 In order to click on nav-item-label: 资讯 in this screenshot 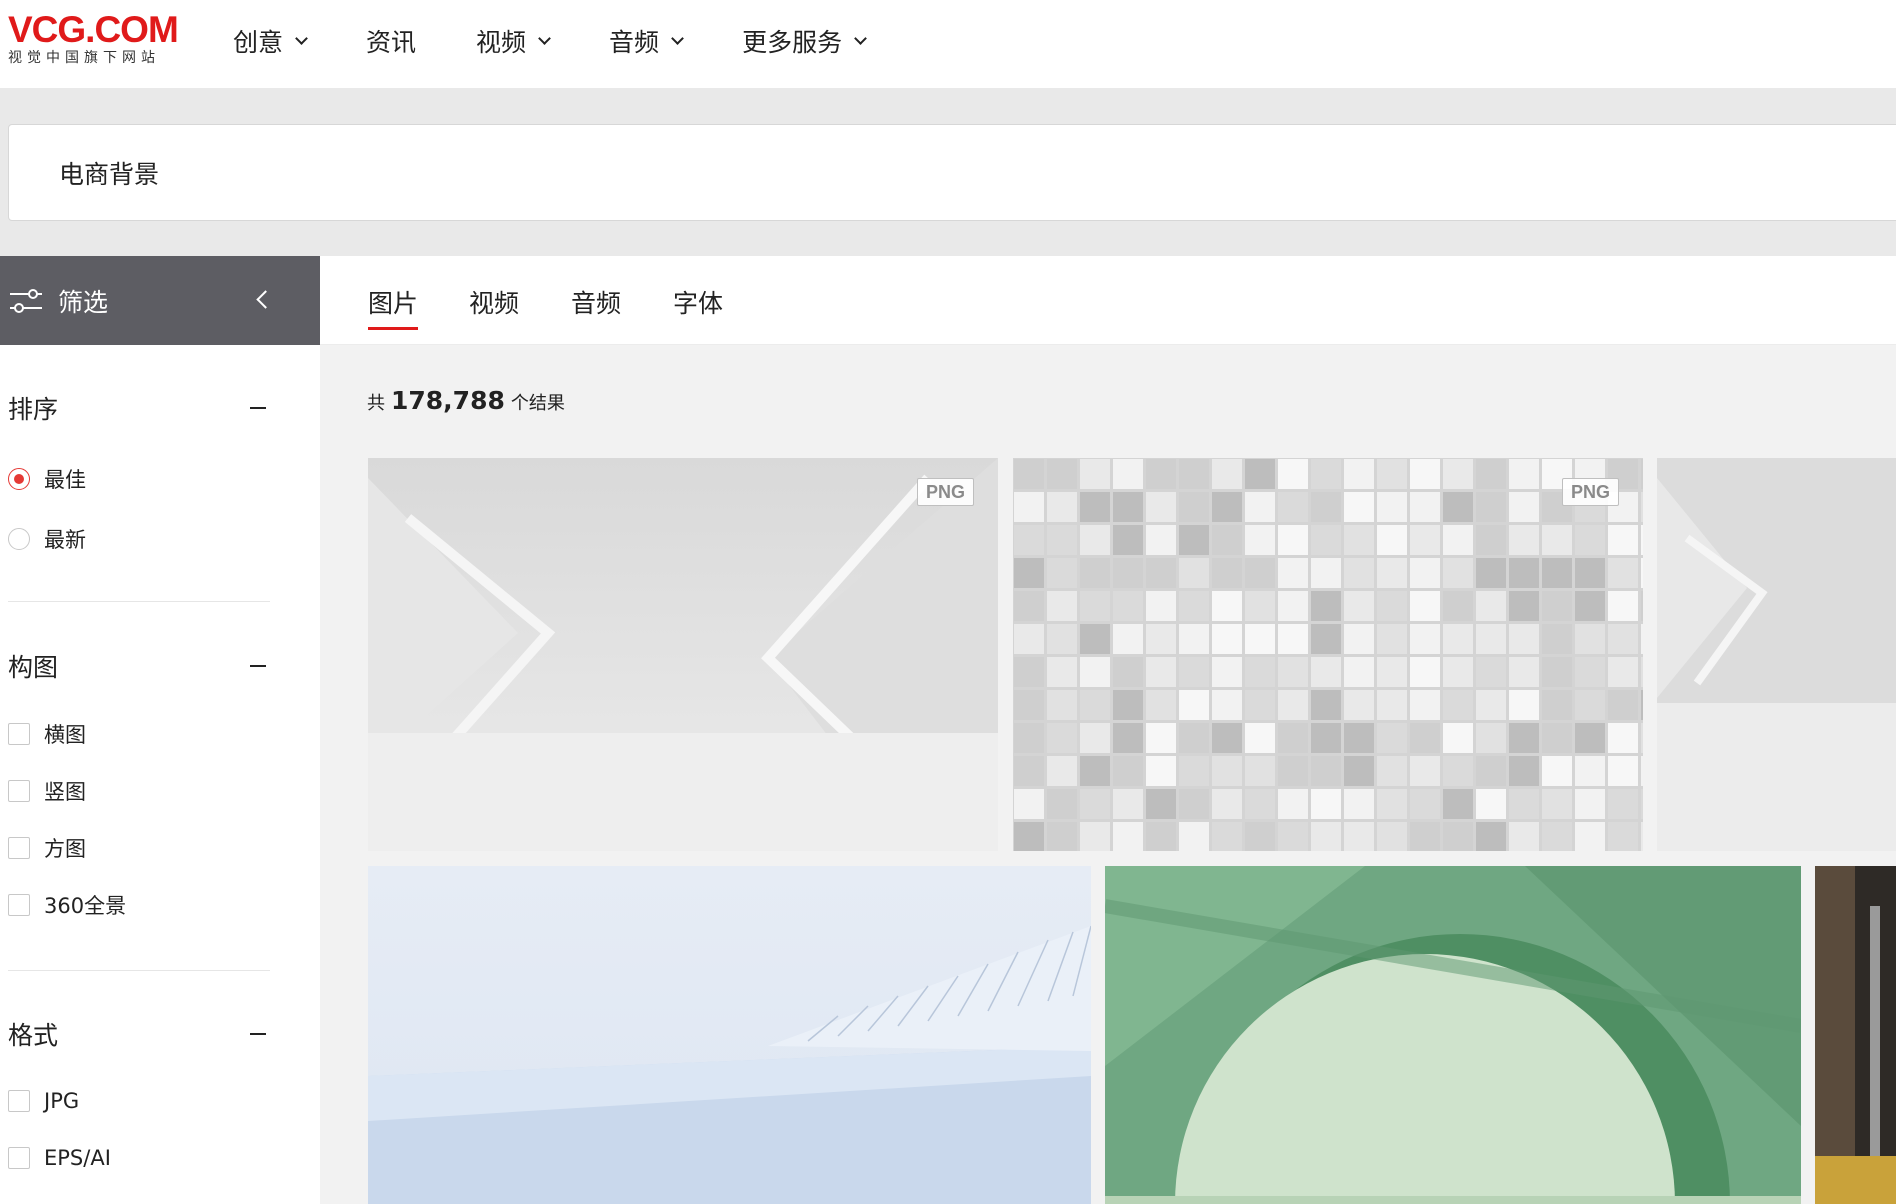, I will do `click(391, 42)`.